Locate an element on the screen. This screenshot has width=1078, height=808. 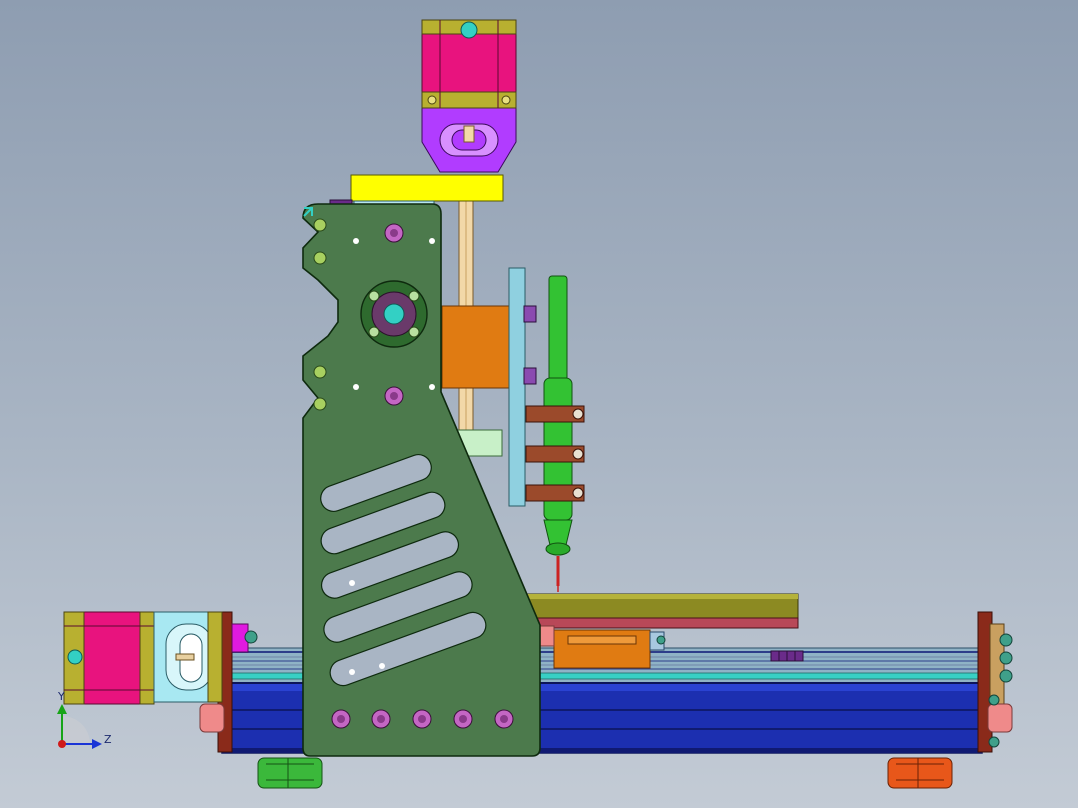
foot-left is located at coordinates (290, 773).